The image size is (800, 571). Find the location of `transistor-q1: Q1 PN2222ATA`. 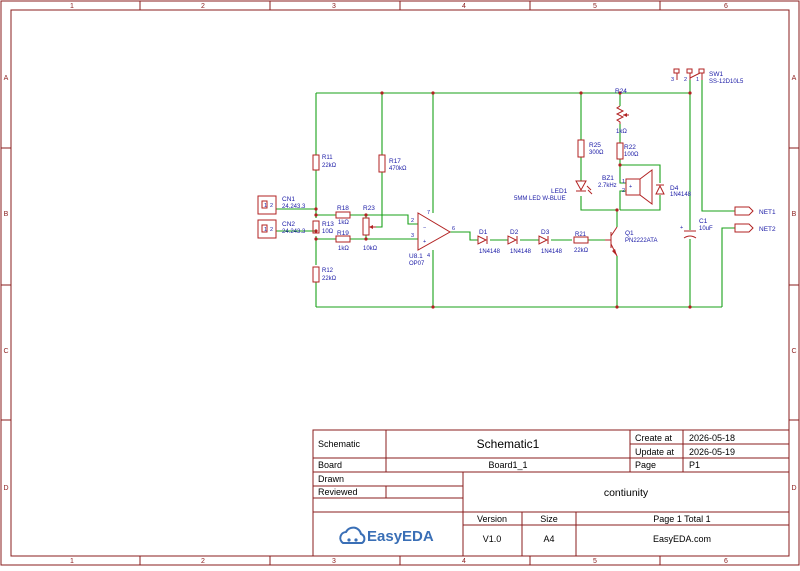

transistor-q1: Q1 PN2222ATA is located at coordinates (631, 241).